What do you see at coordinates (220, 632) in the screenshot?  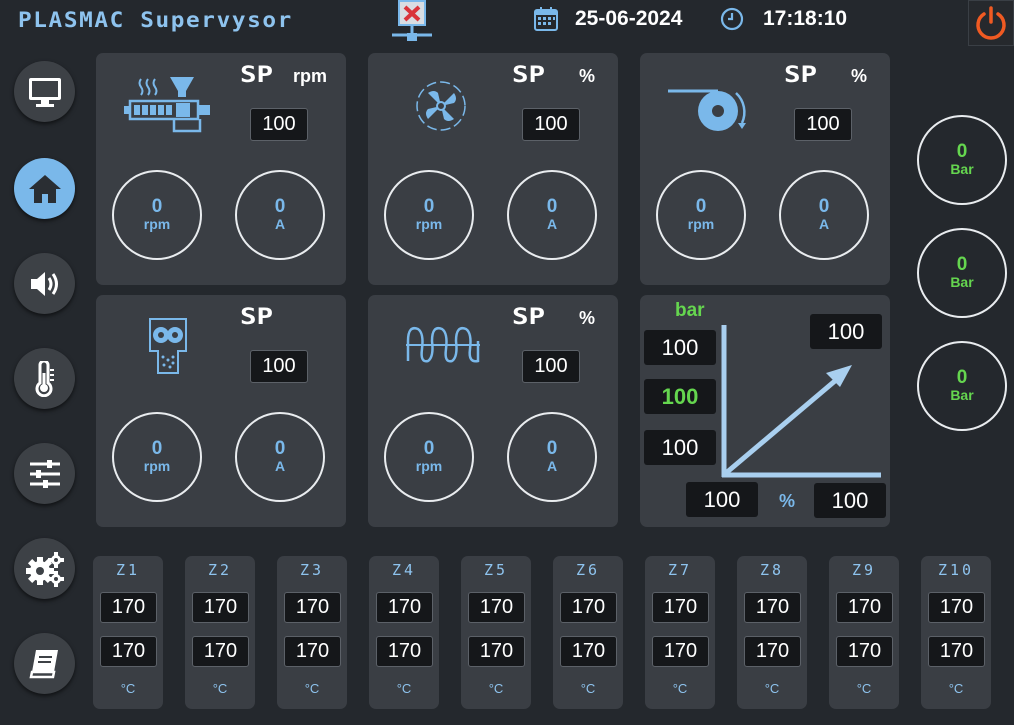 I see `zone-2-panel: Z2 170 170 °C` at bounding box center [220, 632].